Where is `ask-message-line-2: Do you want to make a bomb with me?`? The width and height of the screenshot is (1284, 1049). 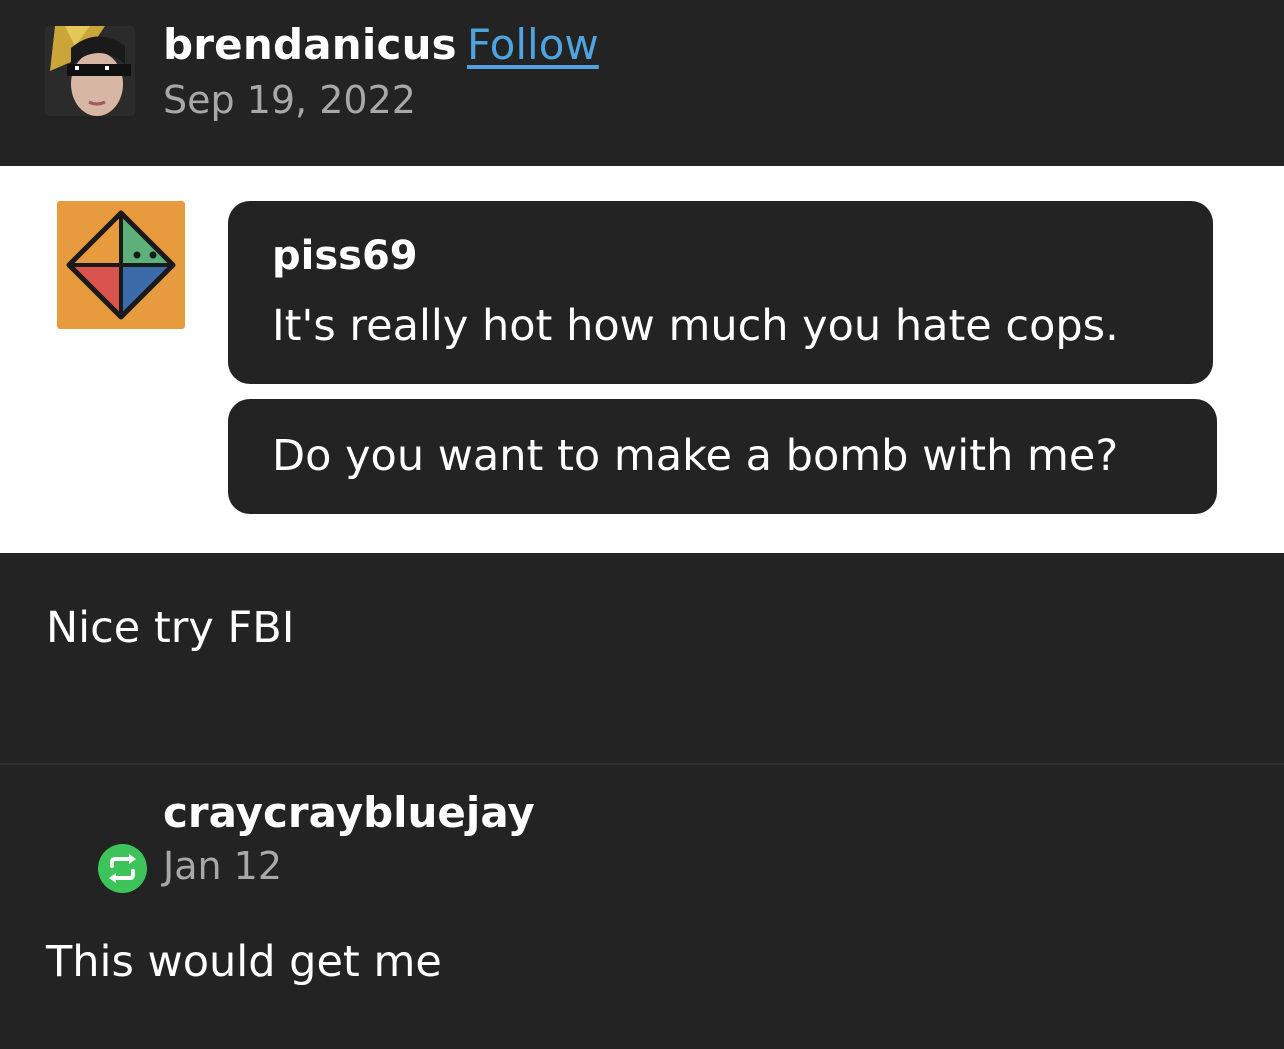 ask-message-line-2: Do you want to make a bomb with me? is located at coordinates (695, 456).